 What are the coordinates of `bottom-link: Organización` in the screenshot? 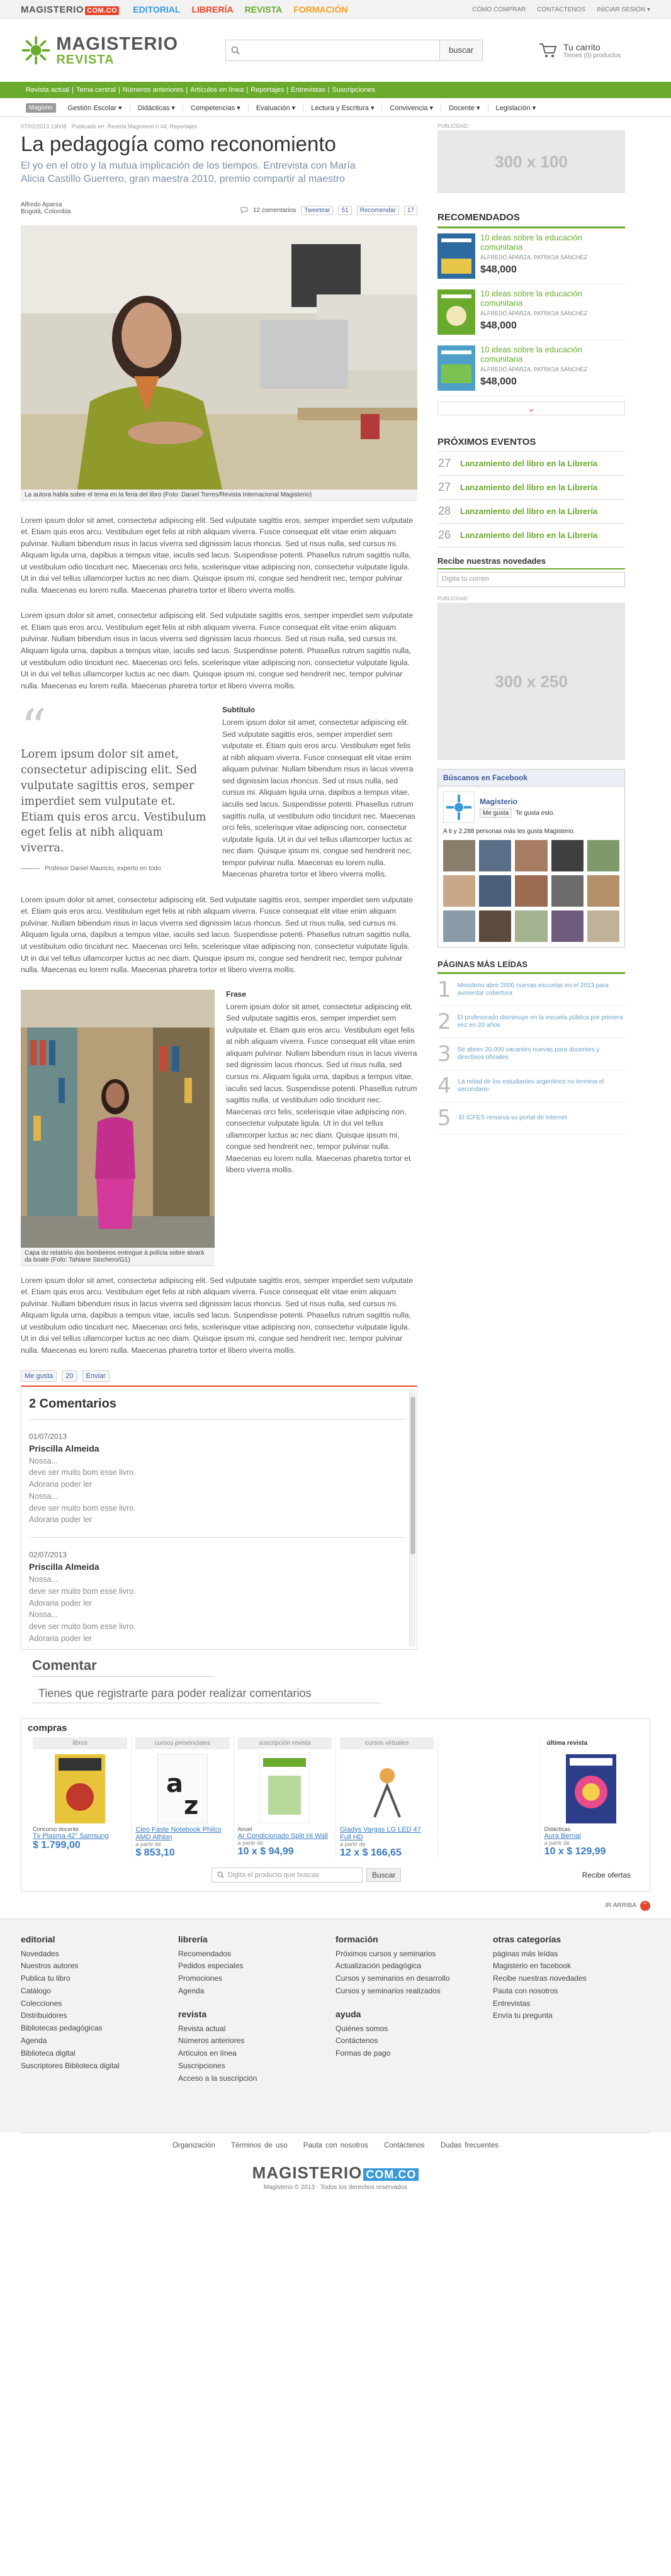 It's located at (193, 2145).